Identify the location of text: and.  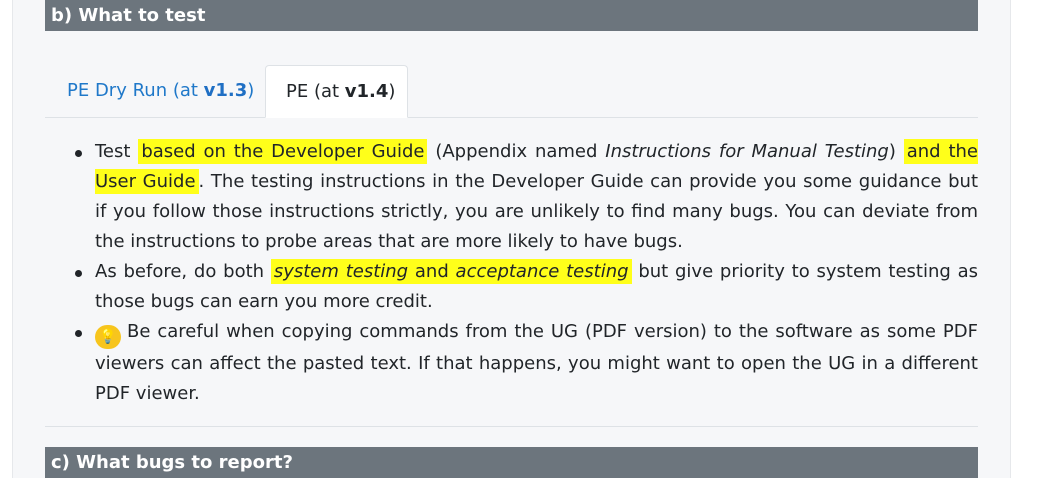
(432, 271).